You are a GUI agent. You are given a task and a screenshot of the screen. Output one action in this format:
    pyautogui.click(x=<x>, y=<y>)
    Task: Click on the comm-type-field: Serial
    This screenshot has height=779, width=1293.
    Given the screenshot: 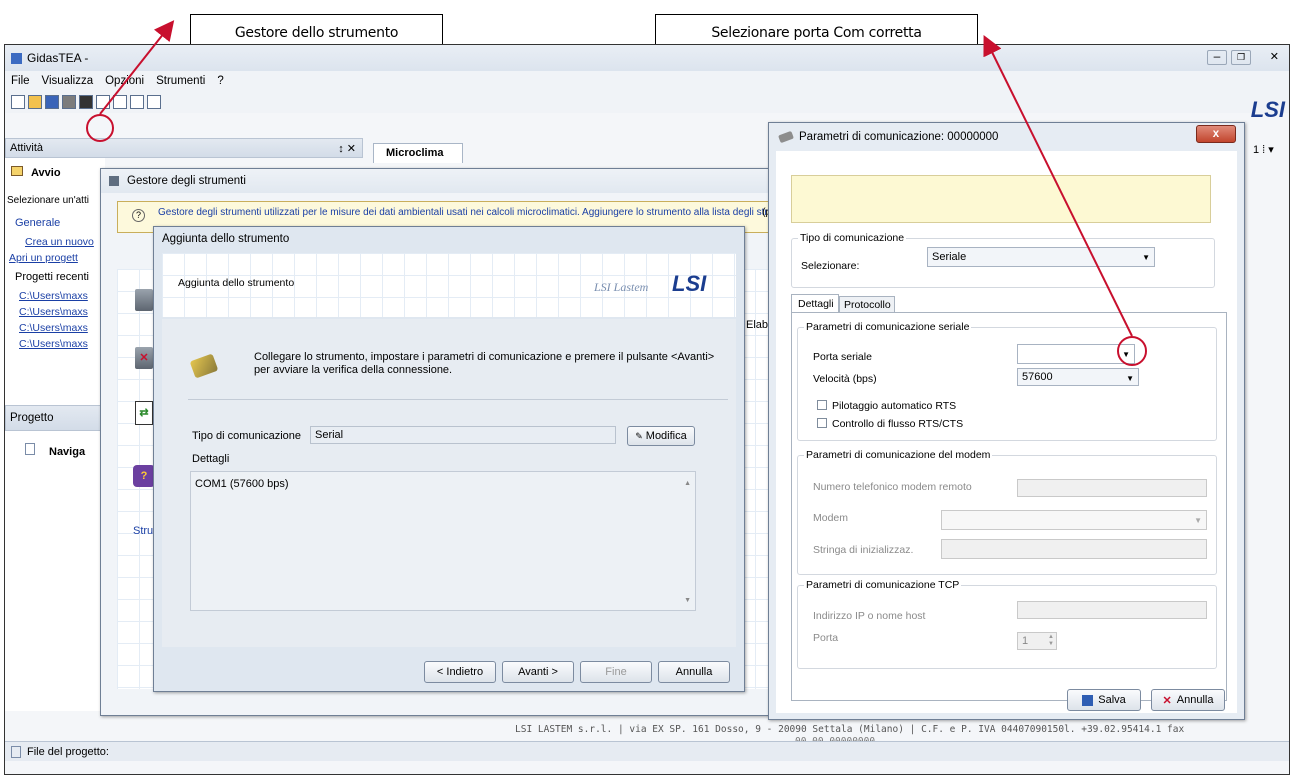 What is the action you would take?
    pyautogui.click(x=463, y=435)
    